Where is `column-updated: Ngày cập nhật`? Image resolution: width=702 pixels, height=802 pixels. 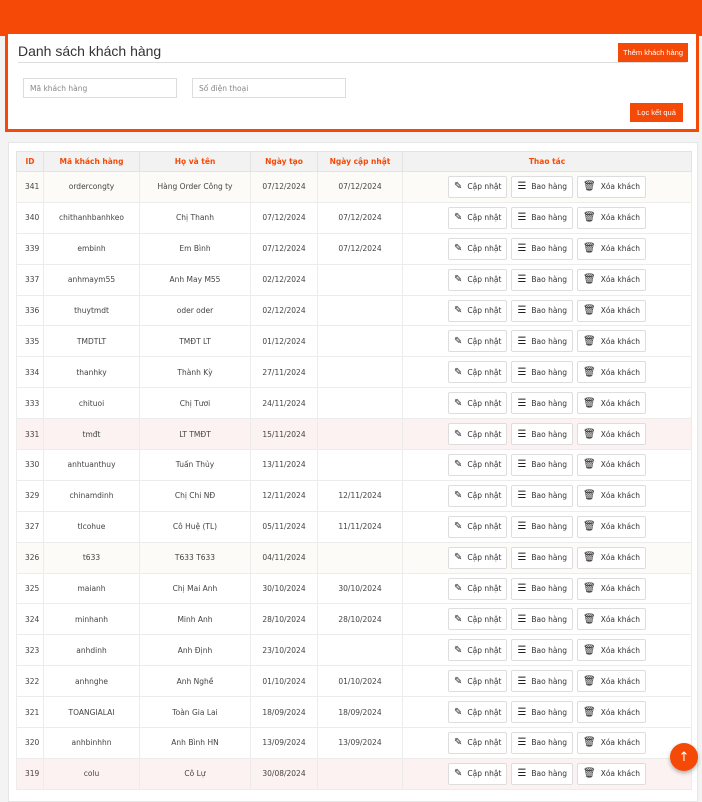
column-updated: Ngày cập nhật is located at coordinates (360, 161).